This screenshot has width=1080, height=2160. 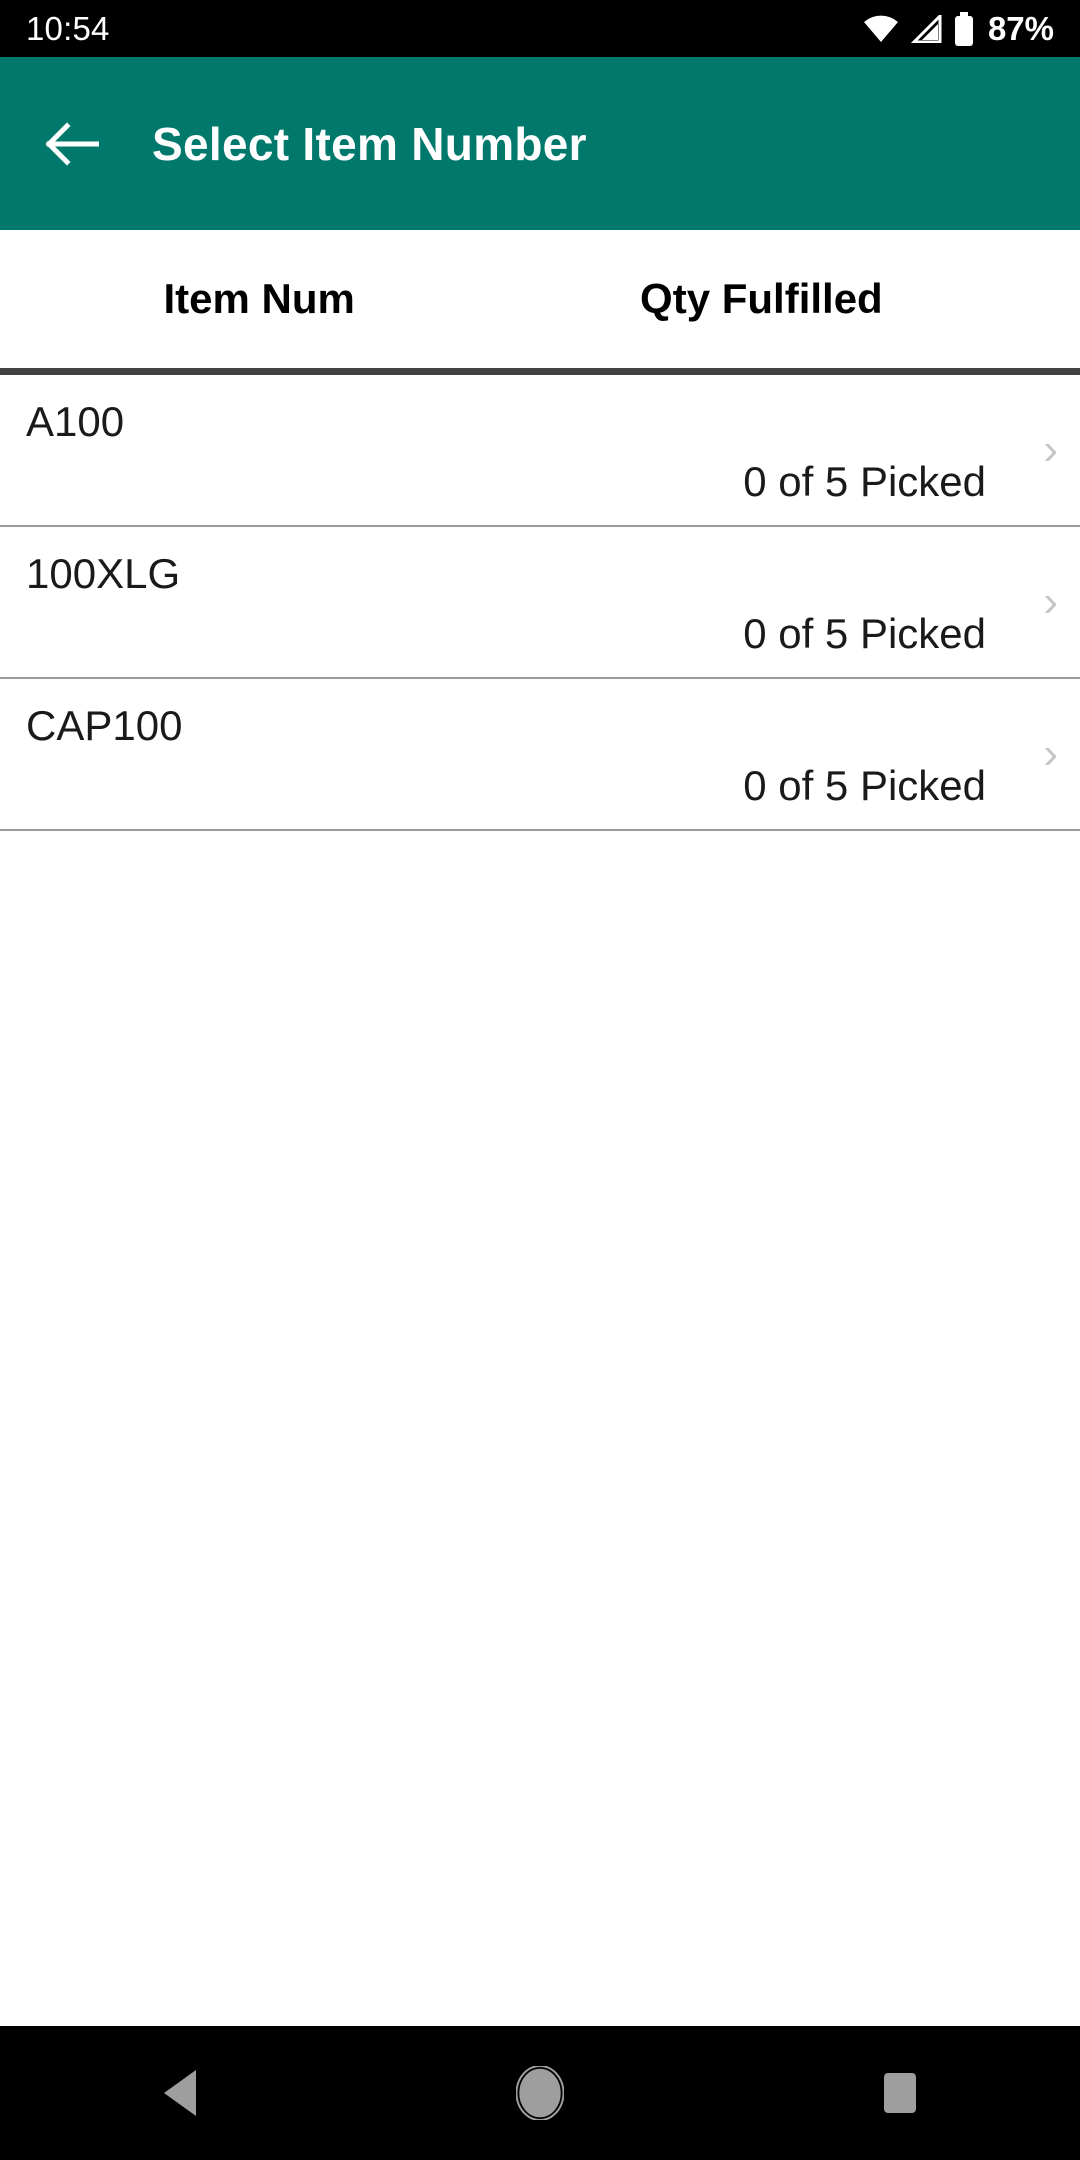 I want to click on table-column-header: Item Num Qty Fulfilled, so click(x=540, y=299).